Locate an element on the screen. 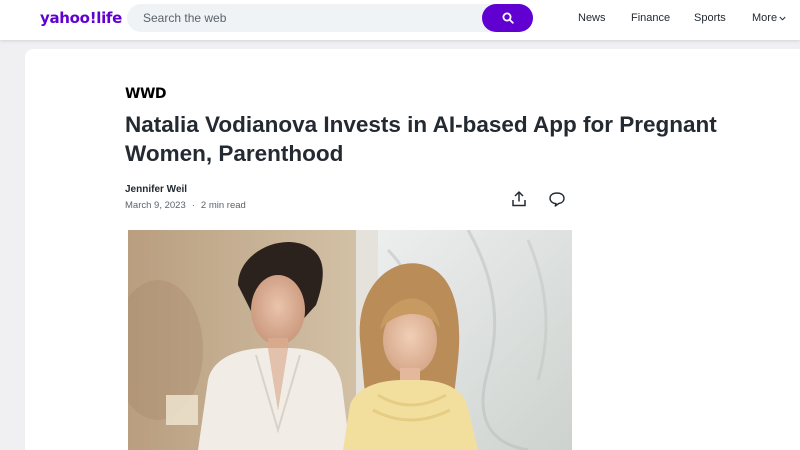 The image size is (800, 450). read-time: 2 min read is located at coordinates (223, 205).